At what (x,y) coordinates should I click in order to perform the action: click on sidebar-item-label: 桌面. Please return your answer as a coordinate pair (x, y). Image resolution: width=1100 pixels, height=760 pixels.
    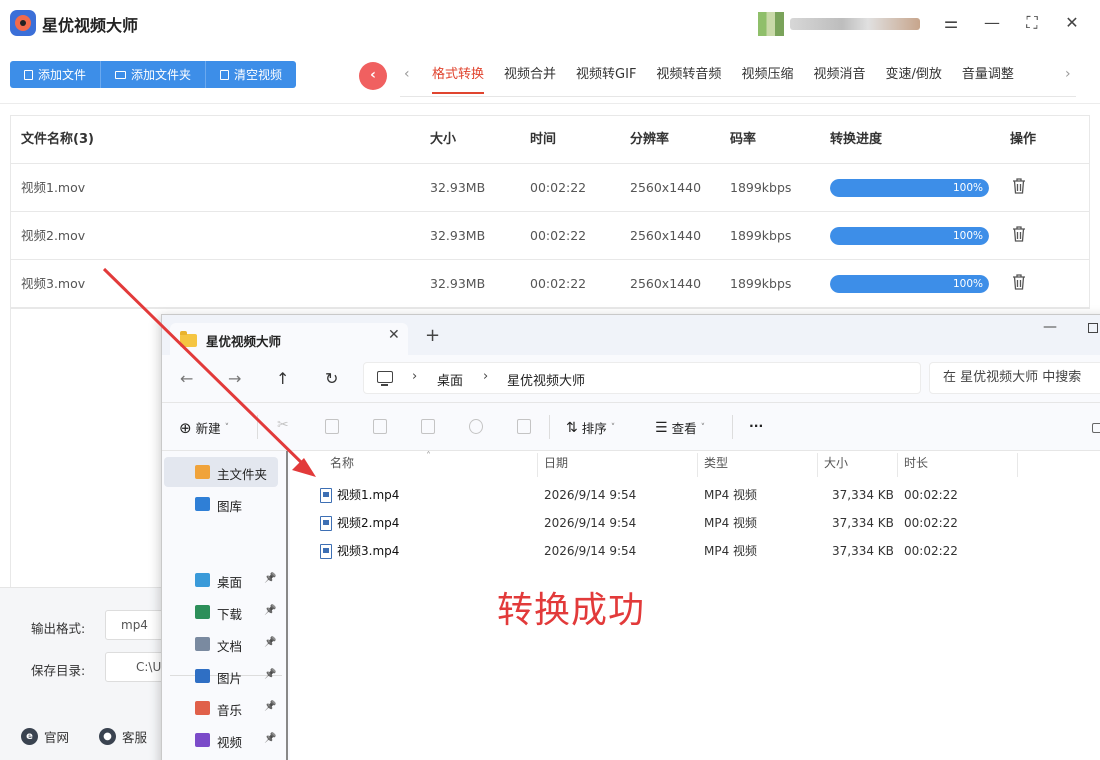
    Looking at the image, I should click on (230, 582).